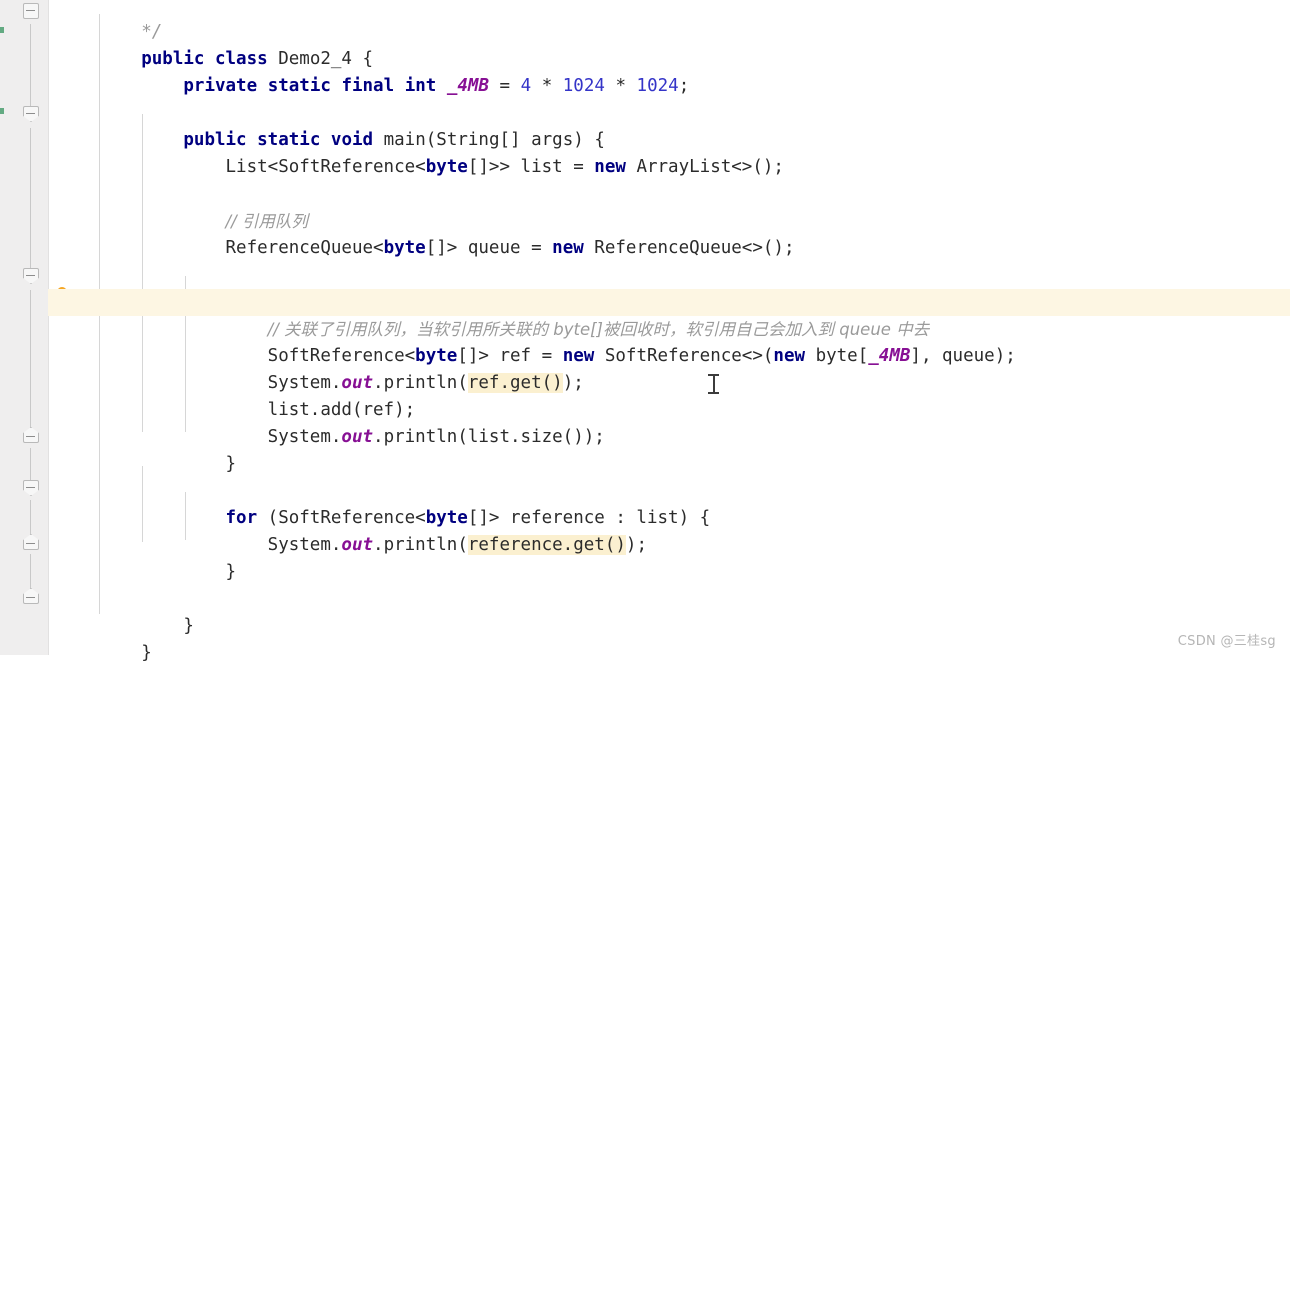 The height and width of the screenshot is (1310, 1290). What do you see at coordinates (684, 86) in the screenshot?
I see `code-token-semicolon: ;` at bounding box center [684, 86].